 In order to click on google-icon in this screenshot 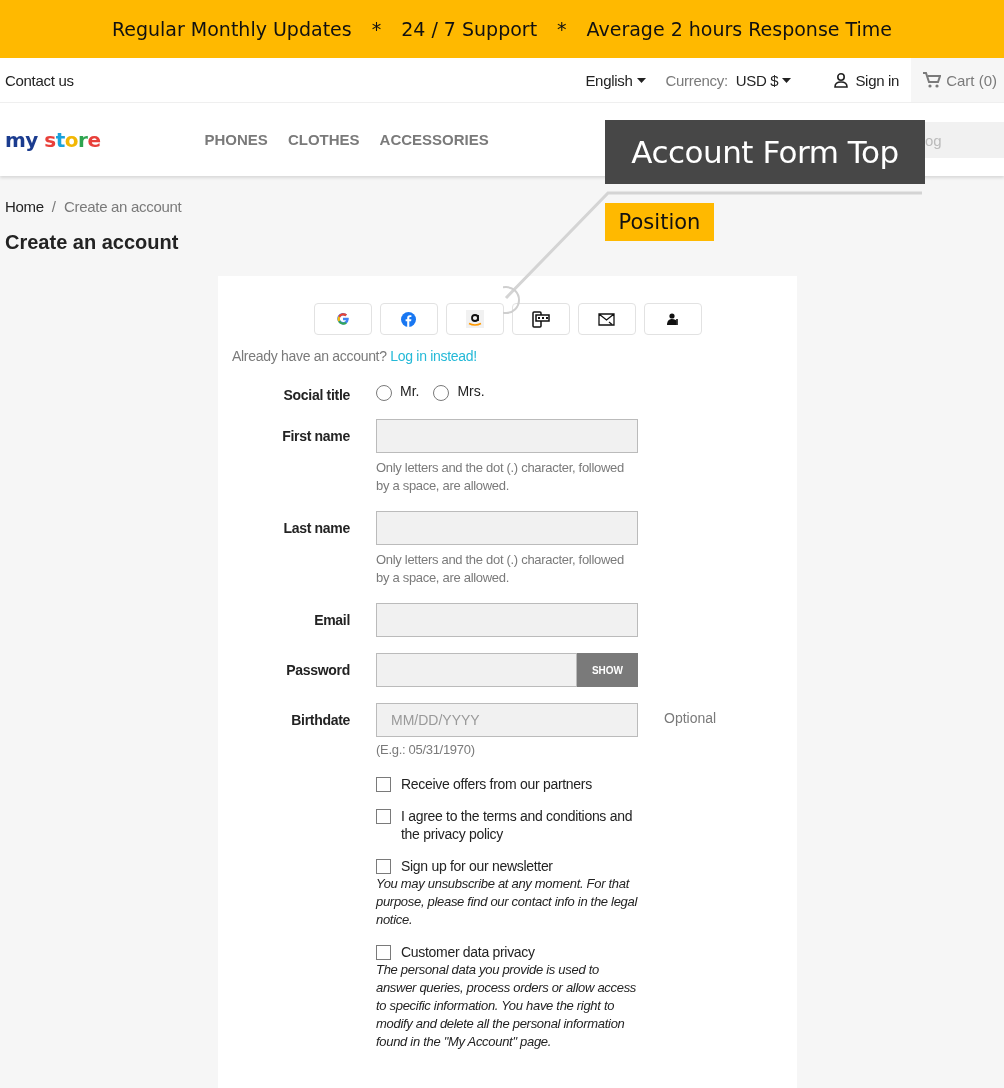, I will do `click(342, 319)`.